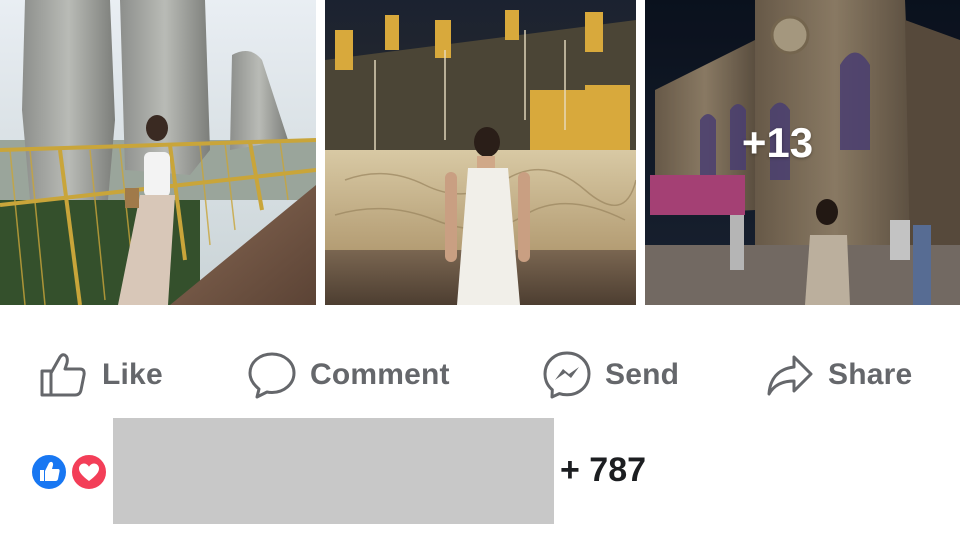 Image resolution: width=960 pixels, height=540 pixels. What do you see at coordinates (100, 375) in the screenshot?
I see `like-button: Like` at bounding box center [100, 375].